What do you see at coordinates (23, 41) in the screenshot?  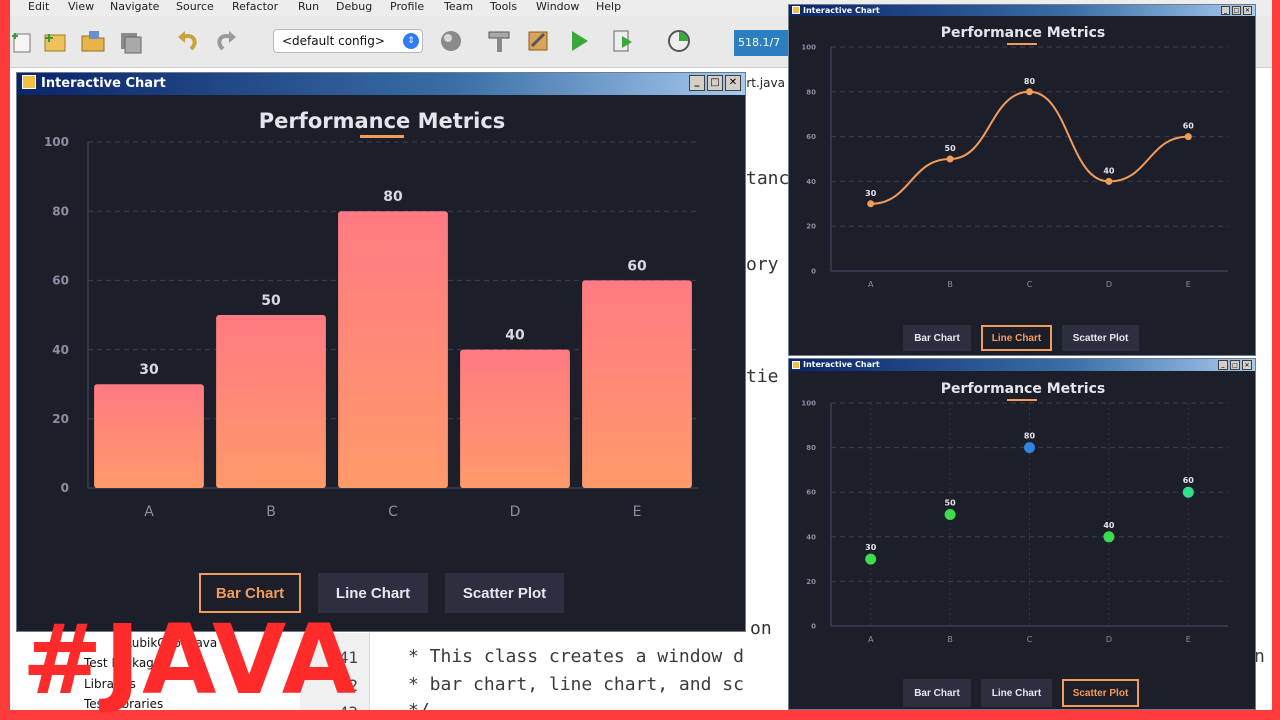 I see `new-file-icon` at bounding box center [23, 41].